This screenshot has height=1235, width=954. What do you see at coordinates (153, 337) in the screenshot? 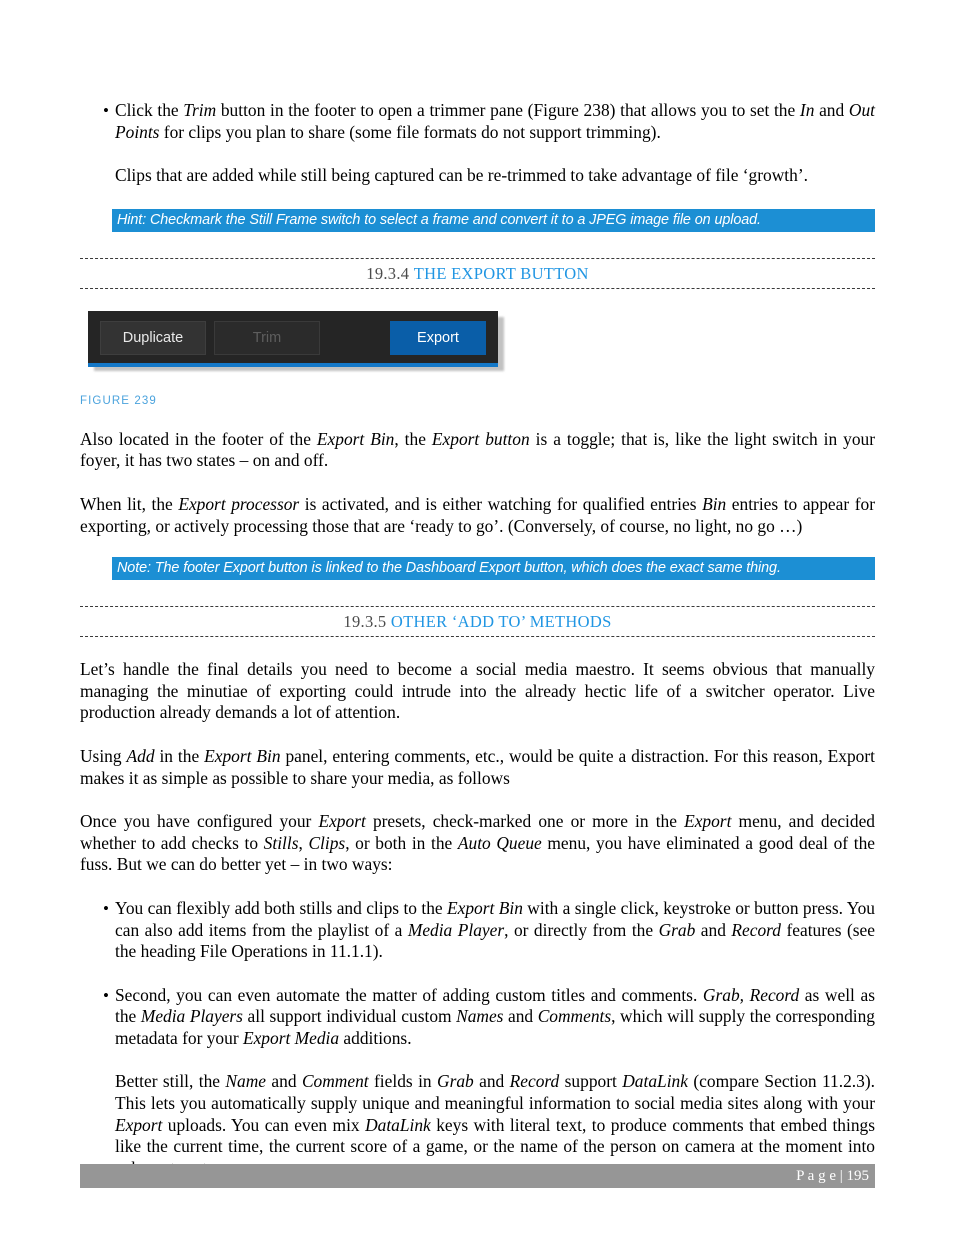
I see `duplicate-button: Duplicate` at bounding box center [153, 337].